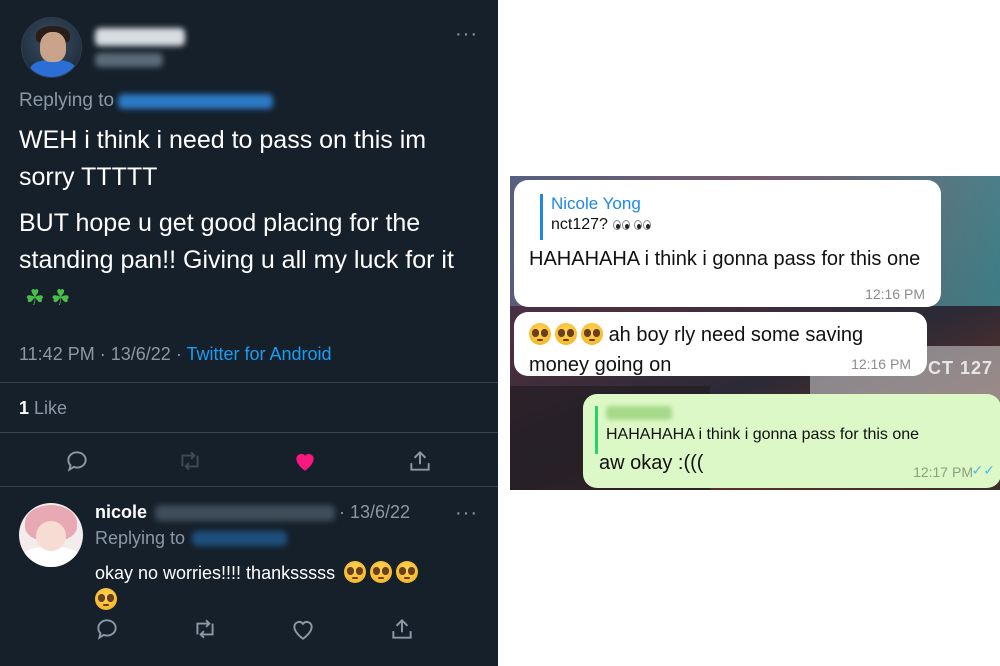 The height and width of the screenshot is (666, 1000). What do you see at coordinates (51, 535) in the screenshot?
I see `reply-author-avatar` at bounding box center [51, 535].